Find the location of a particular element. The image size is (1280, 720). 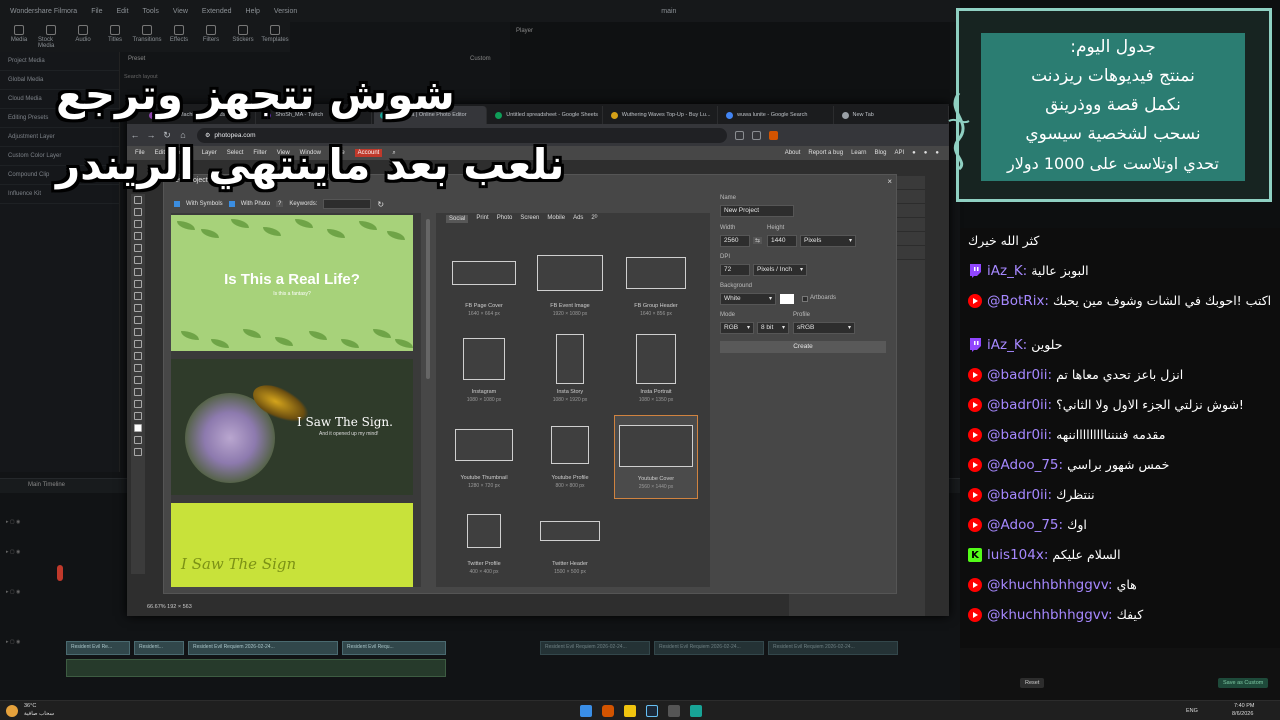

gallery-scrollbar is located at coordinates (428, 299).